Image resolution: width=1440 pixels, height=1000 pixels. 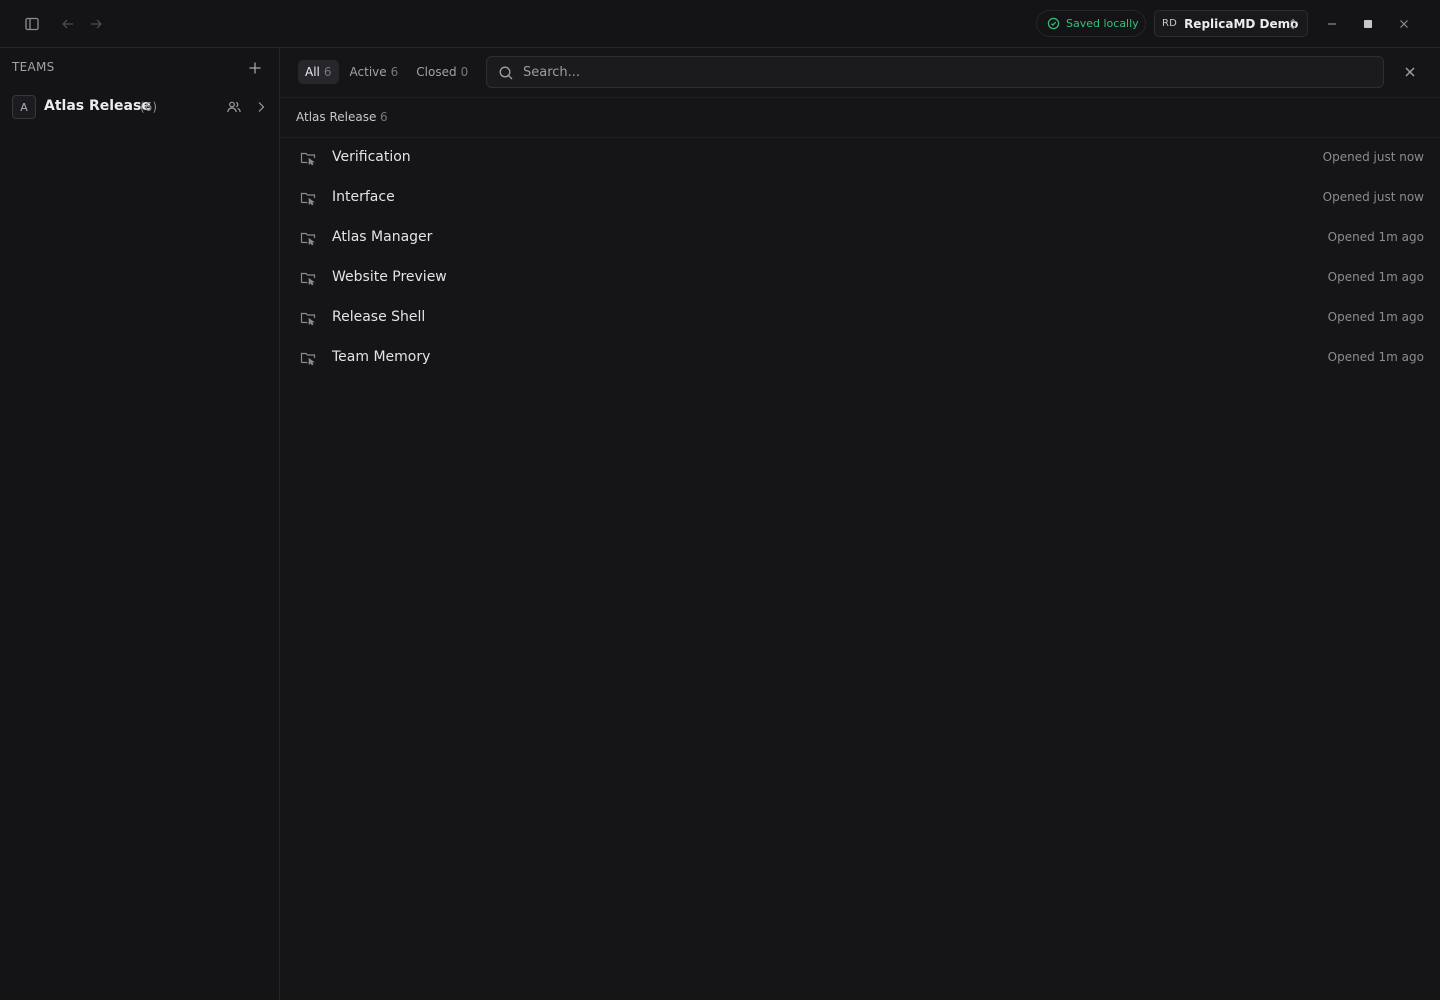 What do you see at coordinates (32, 24) in the screenshot?
I see `sidebar-toggle-icon` at bounding box center [32, 24].